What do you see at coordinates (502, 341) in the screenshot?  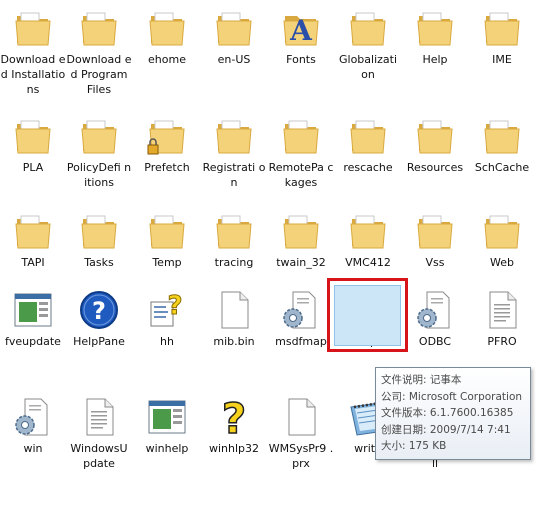 I see `file-item-label: PFRO` at bounding box center [502, 341].